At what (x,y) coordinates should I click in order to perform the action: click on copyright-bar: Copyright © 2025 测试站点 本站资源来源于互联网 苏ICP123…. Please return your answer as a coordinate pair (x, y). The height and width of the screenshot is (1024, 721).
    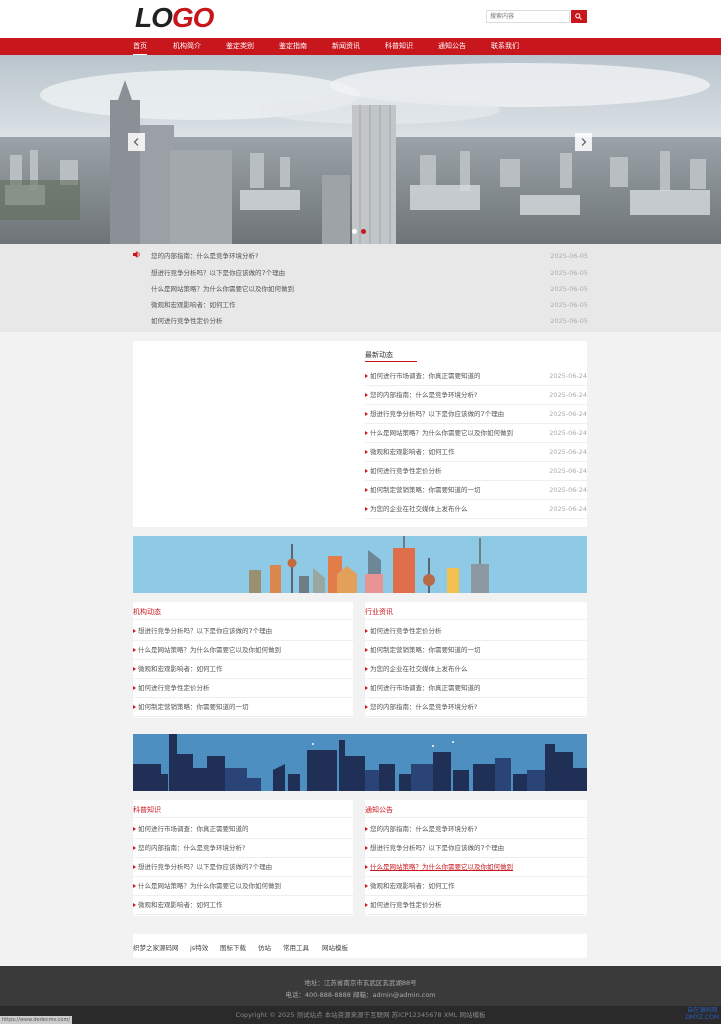
    Looking at the image, I should click on (360, 1015).